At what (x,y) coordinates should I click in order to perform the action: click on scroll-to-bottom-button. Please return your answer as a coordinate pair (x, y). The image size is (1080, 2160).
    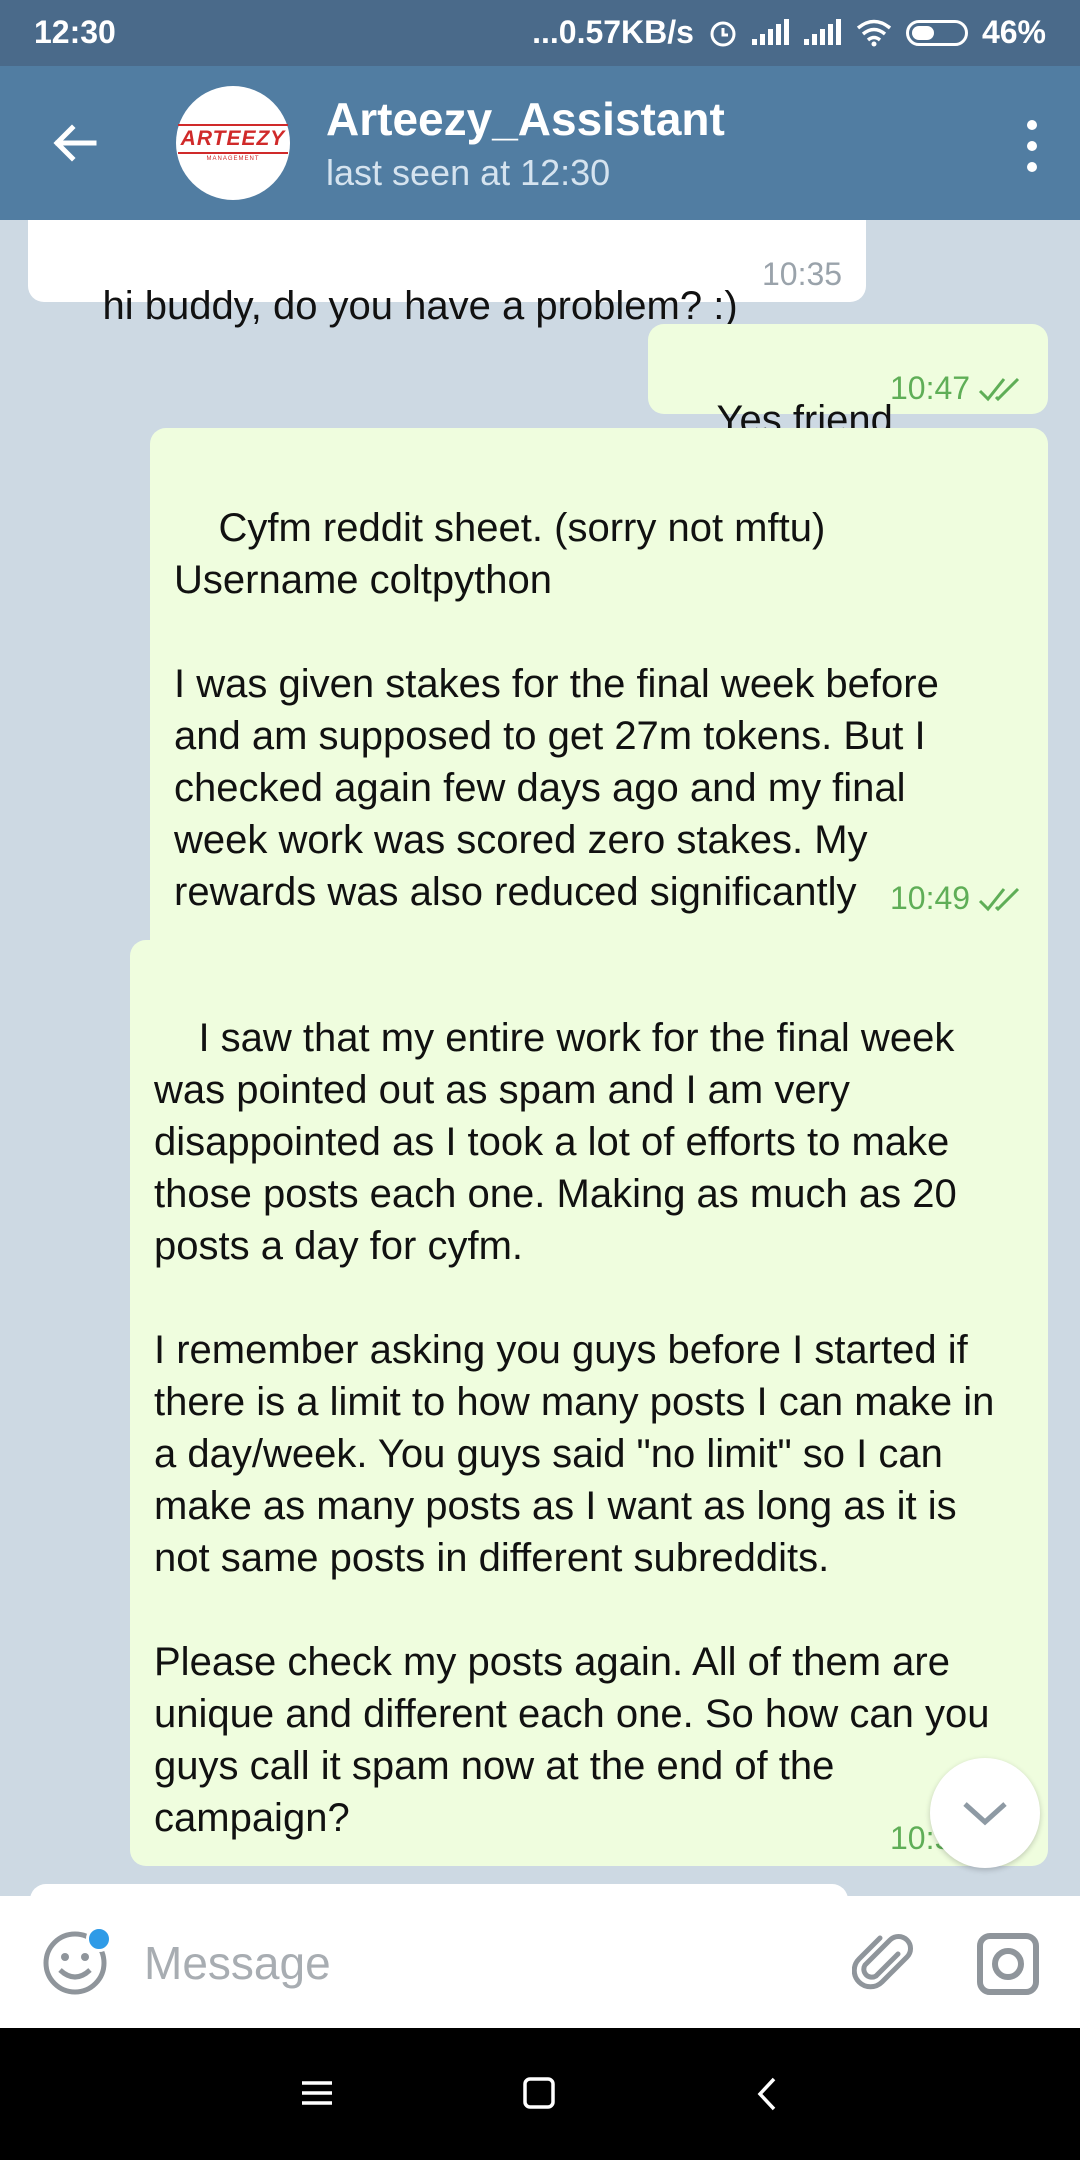
    Looking at the image, I should click on (985, 1813).